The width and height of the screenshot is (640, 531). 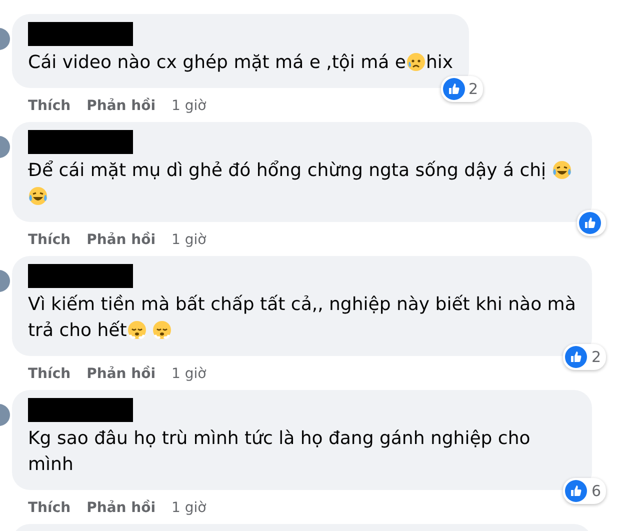 What do you see at coordinates (241, 63) in the screenshot?
I see `comment-text: Cái video nào cx ghép mặt má e ,tội má e hix` at bounding box center [241, 63].